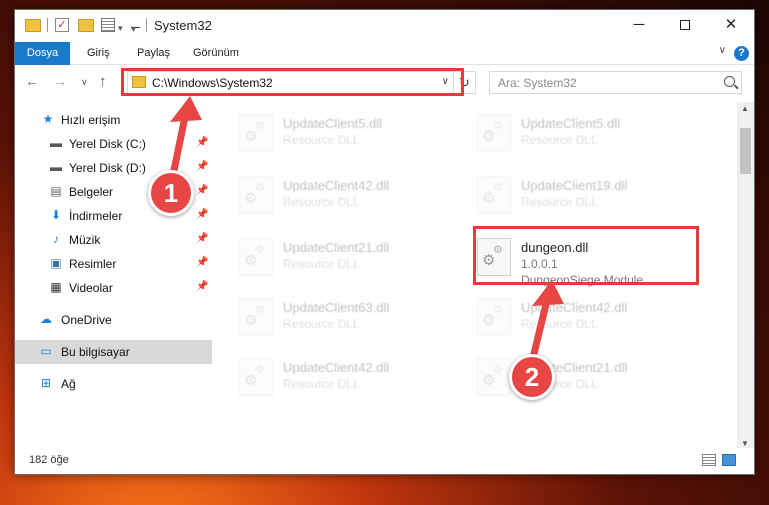 This screenshot has height=505, width=769. What do you see at coordinates (171, 193) in the screenshot?
I see `step-1-badge: 1` at bounding box center [171, 193].